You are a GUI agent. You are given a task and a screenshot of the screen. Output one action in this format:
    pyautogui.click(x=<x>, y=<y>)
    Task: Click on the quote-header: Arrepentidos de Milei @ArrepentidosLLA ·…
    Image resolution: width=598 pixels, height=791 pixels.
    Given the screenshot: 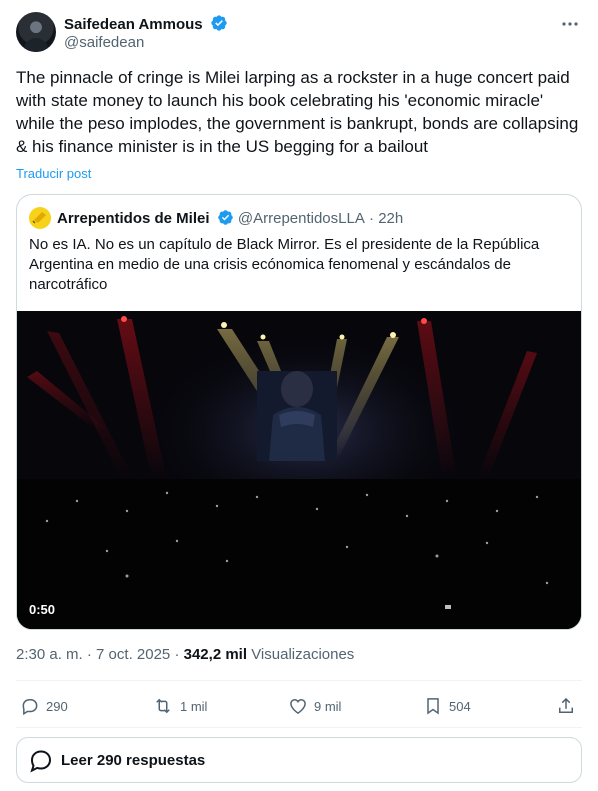 What is the action you would take?
    pyautogui.click(x=230, y=218)
    